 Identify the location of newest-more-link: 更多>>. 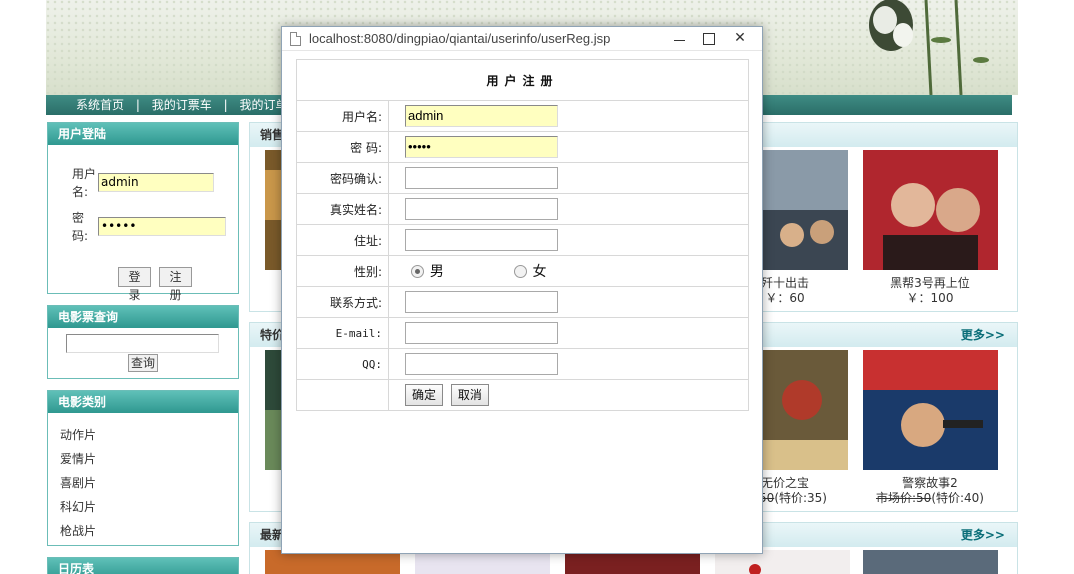
(983, 535).